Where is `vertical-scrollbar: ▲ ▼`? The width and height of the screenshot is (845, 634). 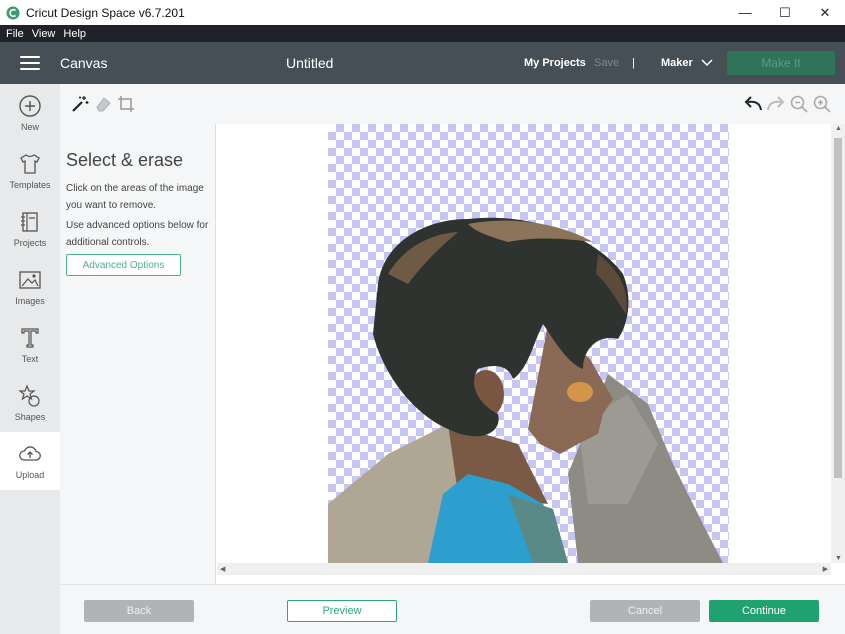
vertical-scrollbar: ▲ ▼ is located at coordinates (838, 343).